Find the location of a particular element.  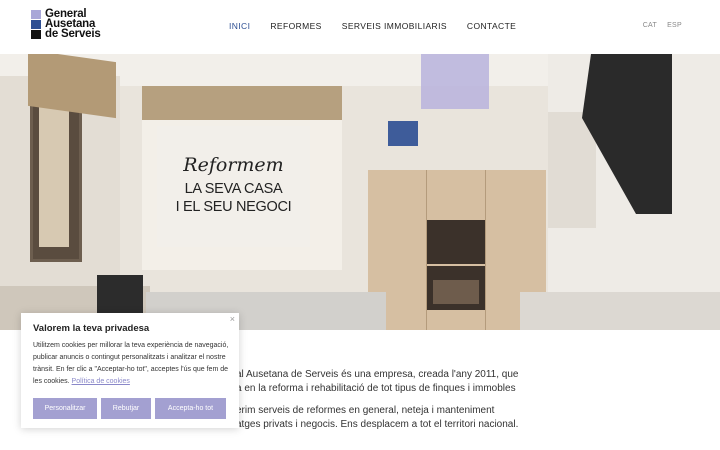

nav-item-contacte: CONTACTE is located at coordinates (491, 26).